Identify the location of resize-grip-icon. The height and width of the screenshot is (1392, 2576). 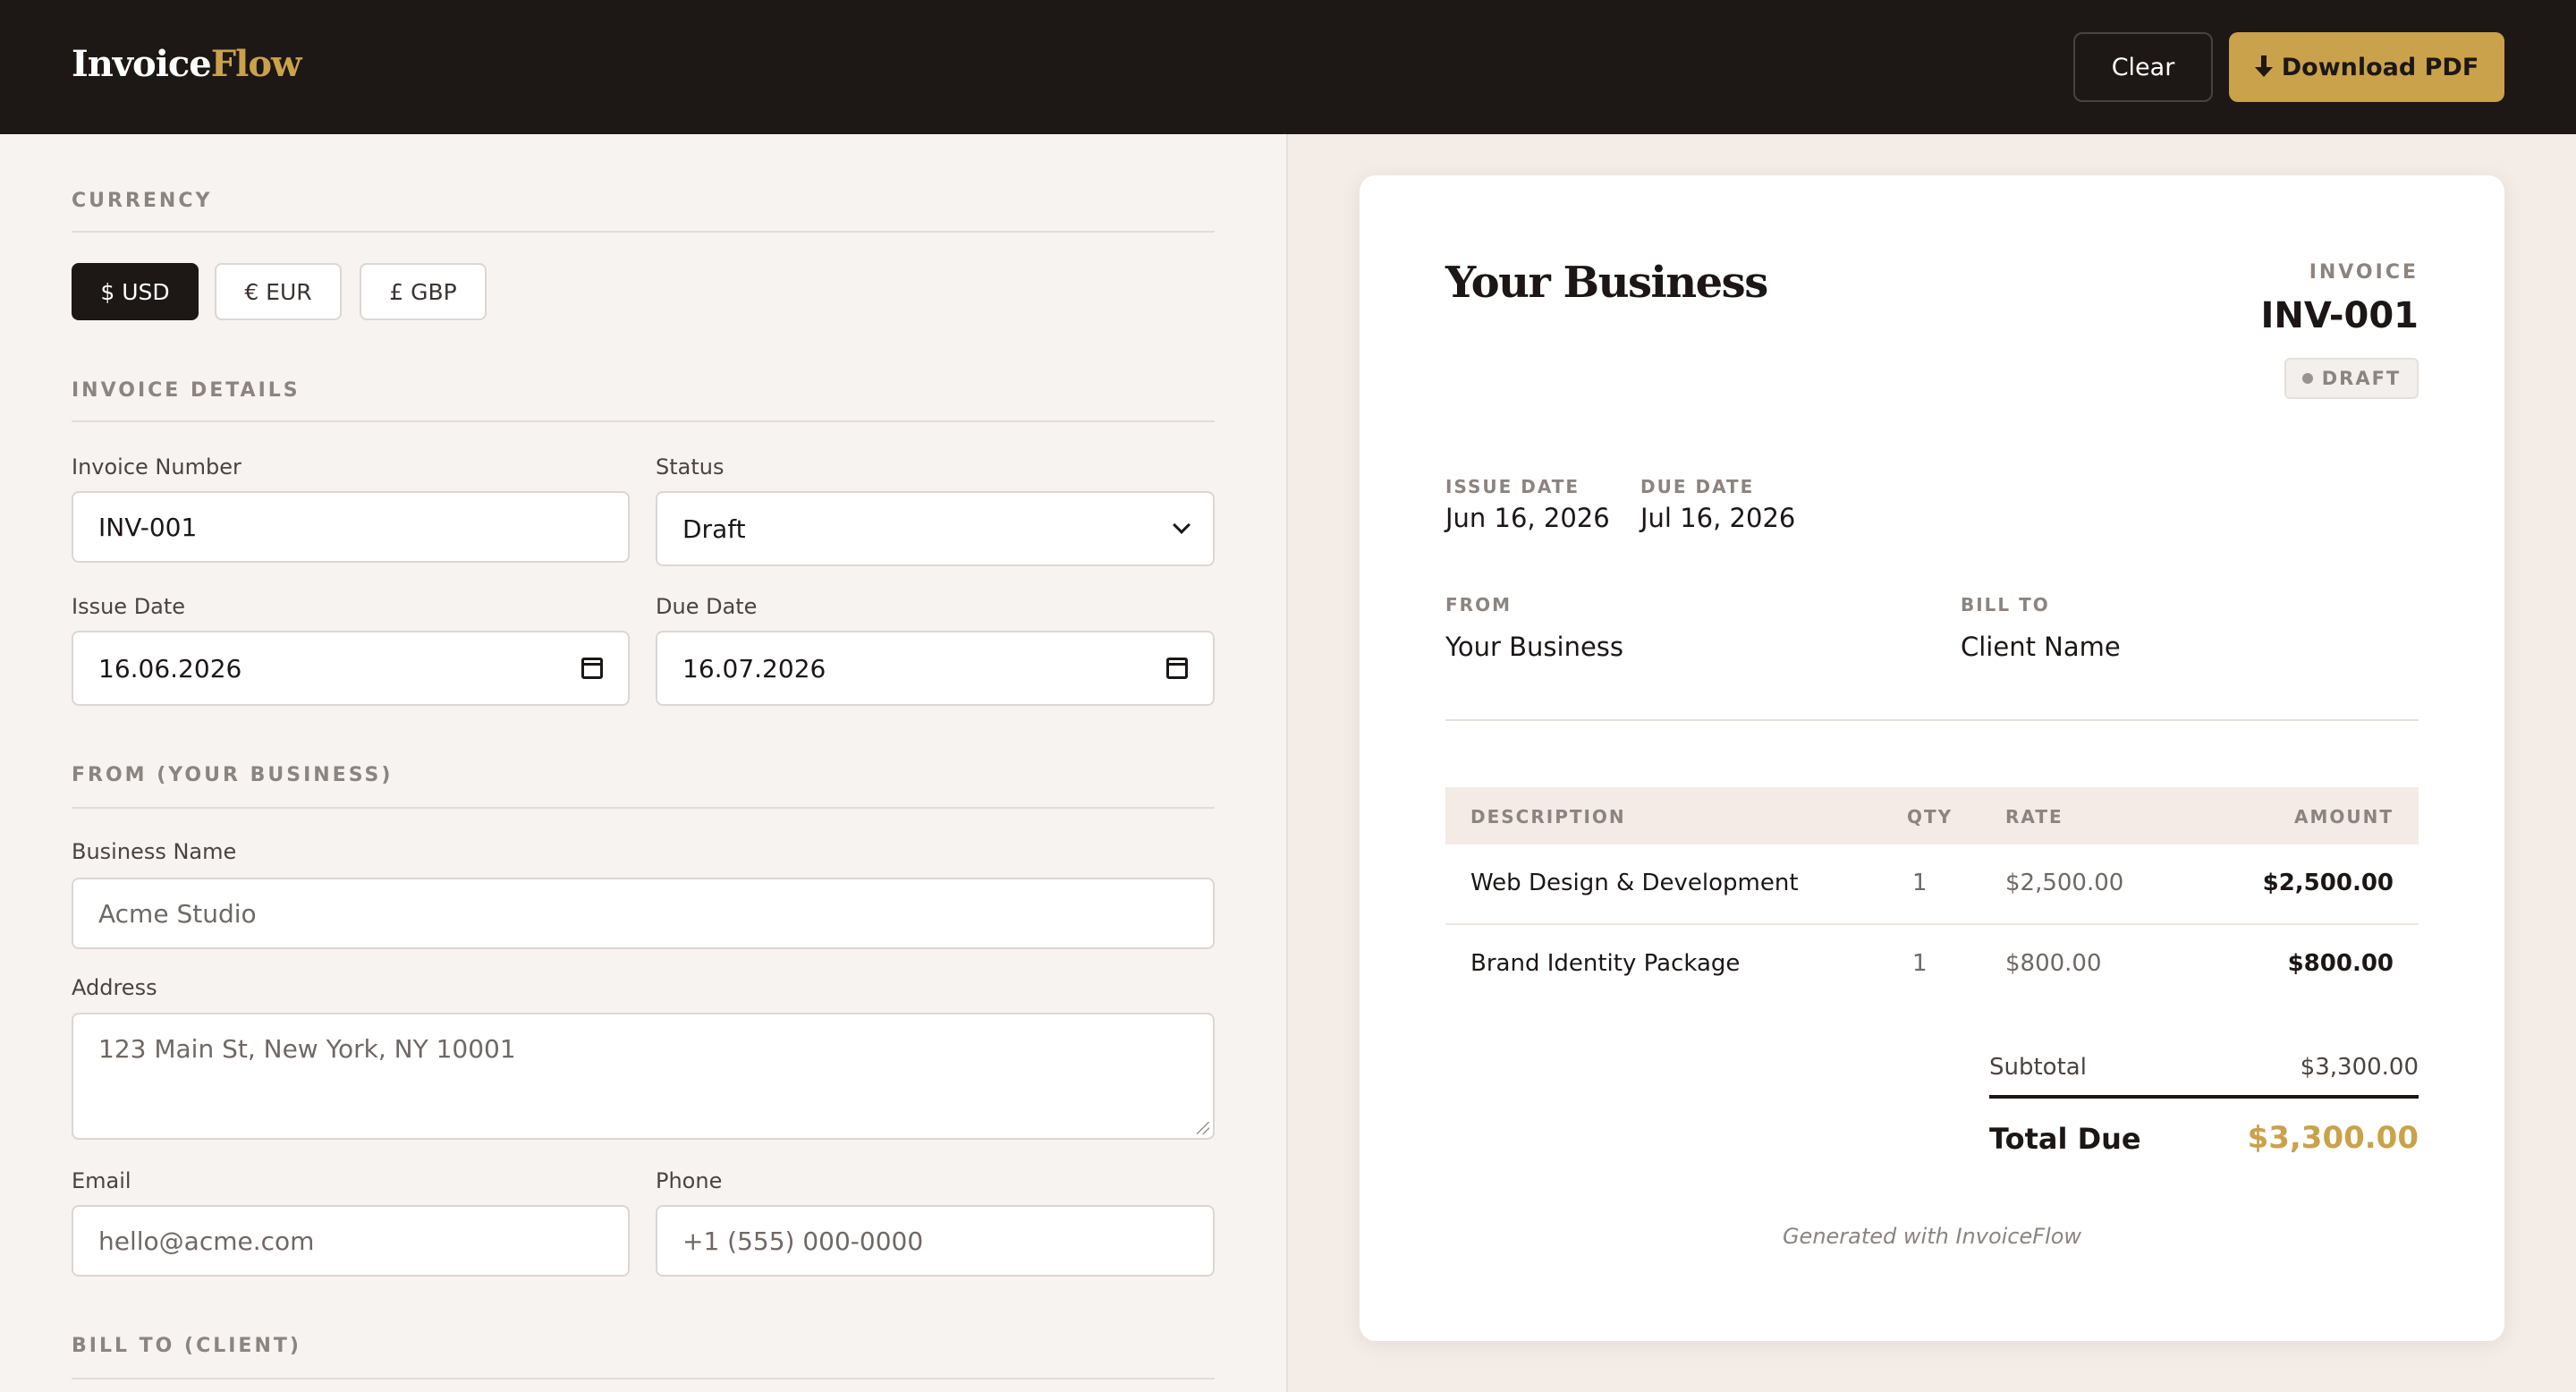
(1203, 1128).